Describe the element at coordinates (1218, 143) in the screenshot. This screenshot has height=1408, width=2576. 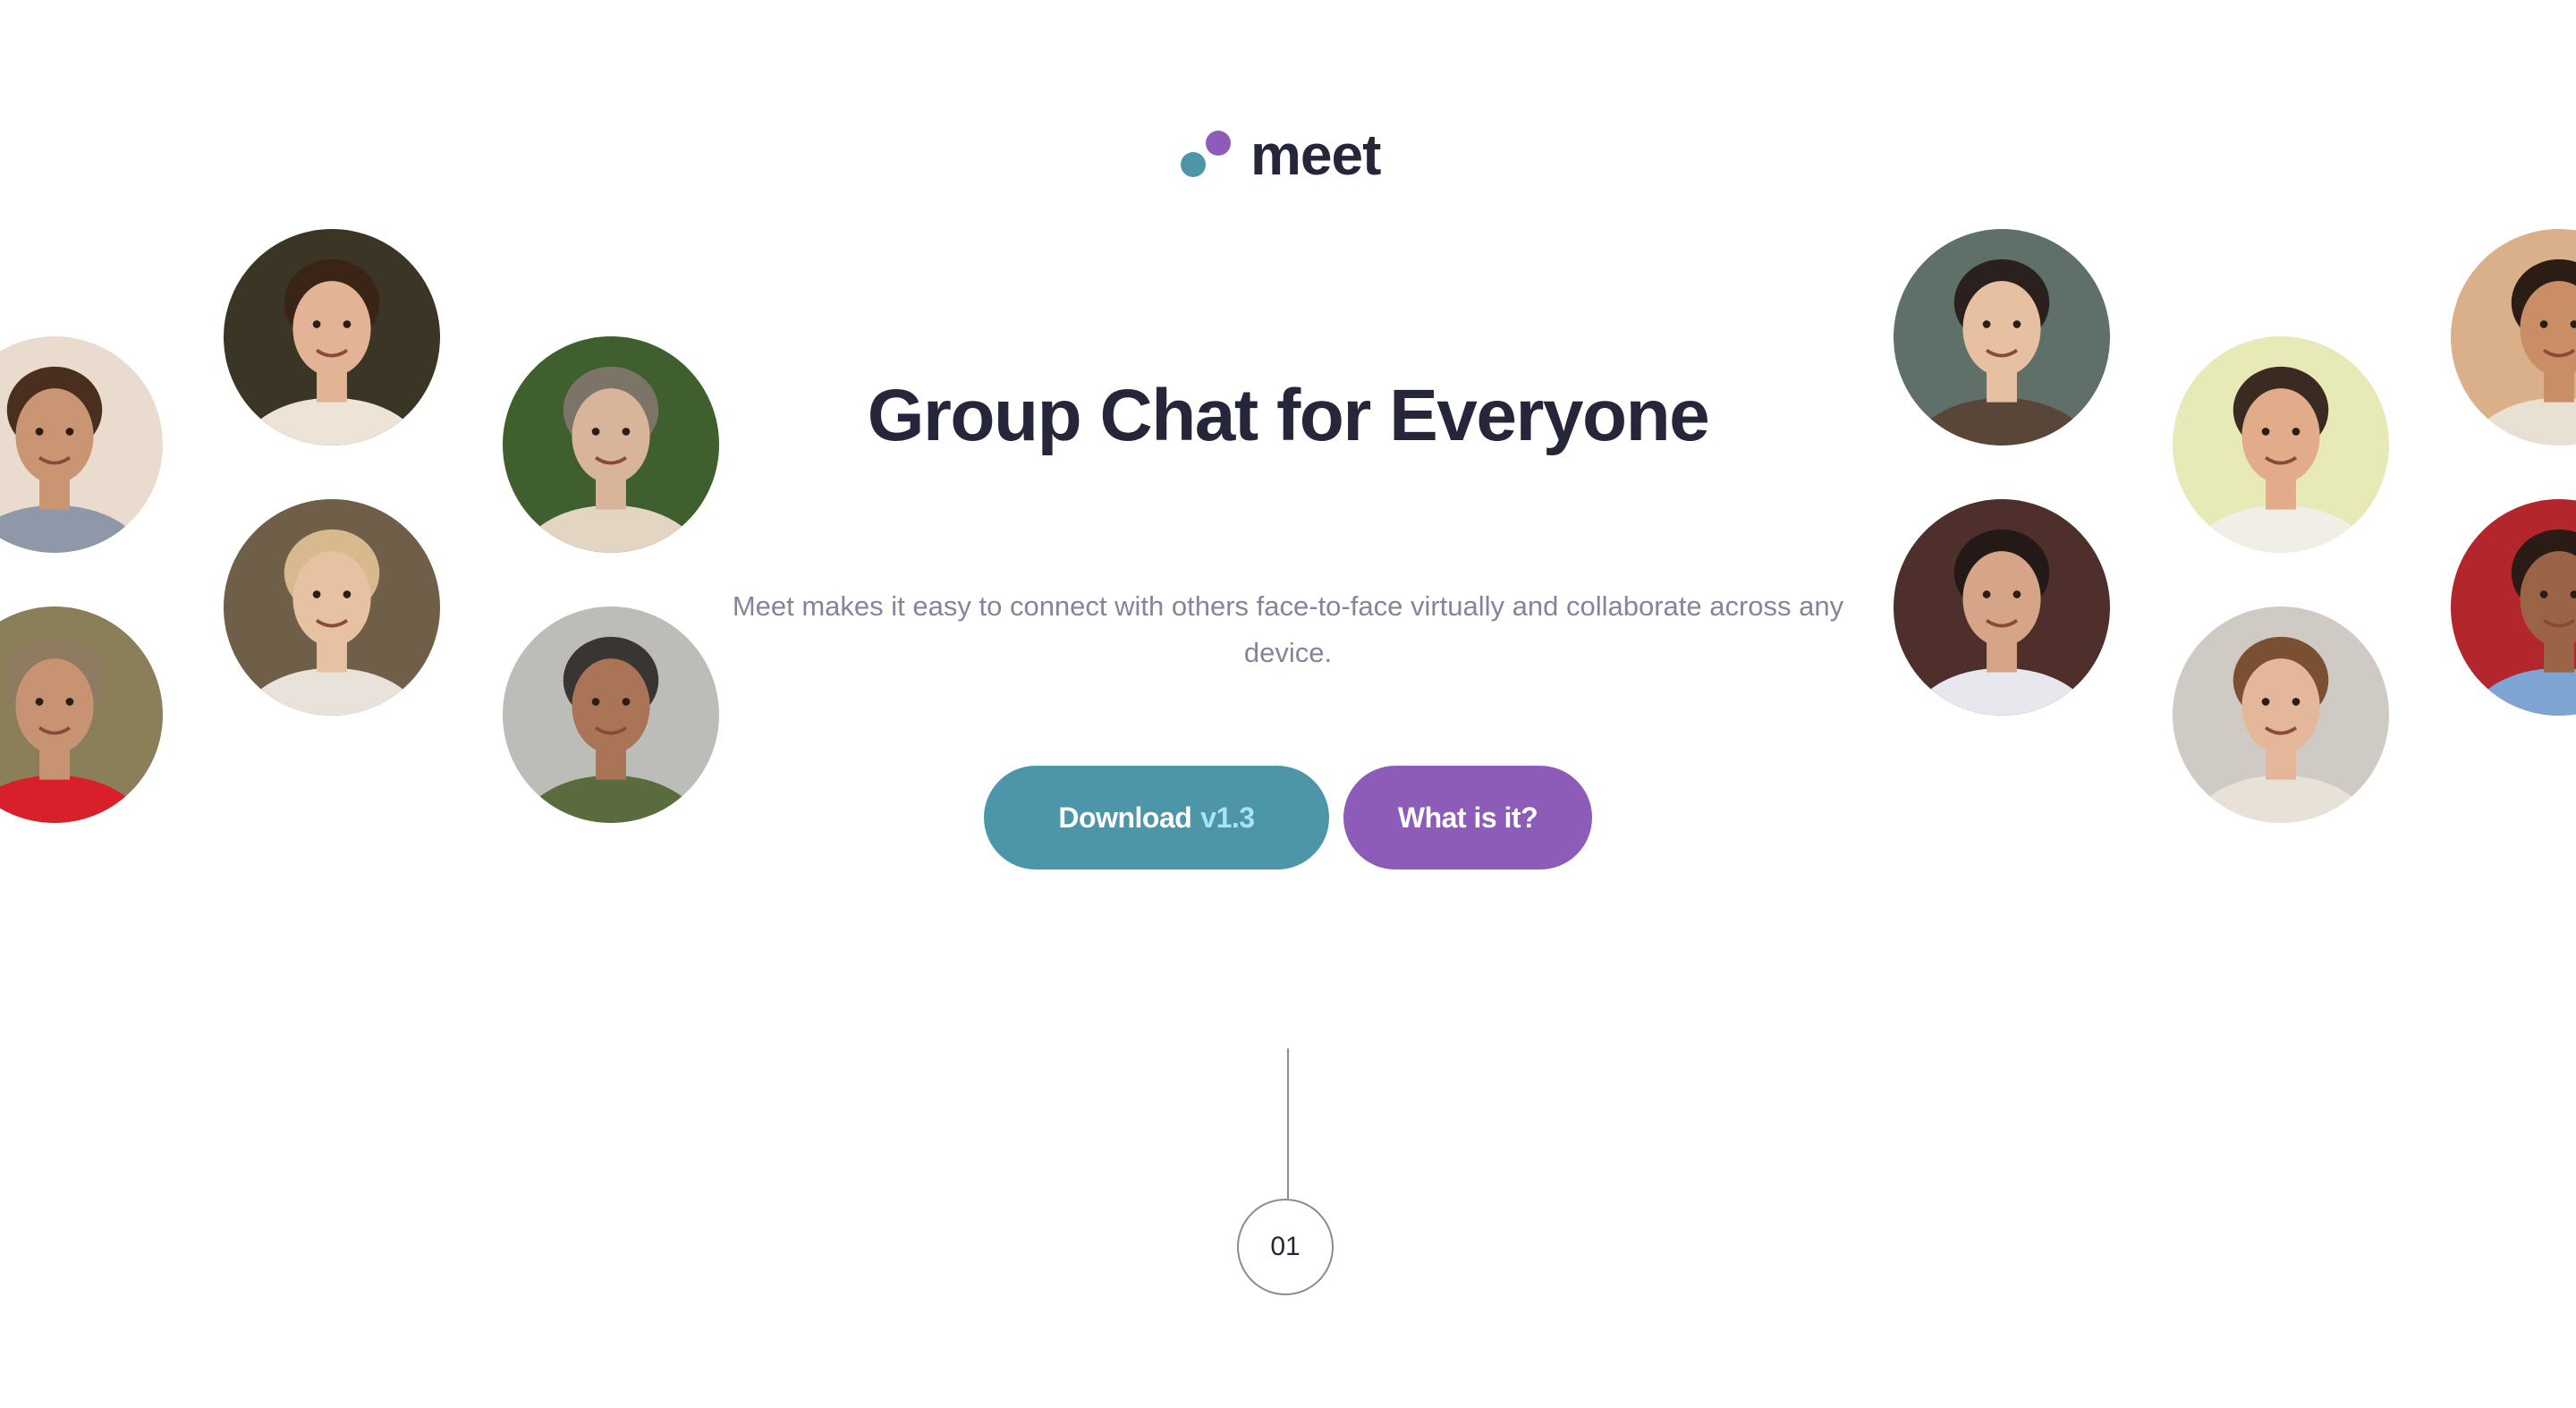
I see `logo-dot-purple` at that location.